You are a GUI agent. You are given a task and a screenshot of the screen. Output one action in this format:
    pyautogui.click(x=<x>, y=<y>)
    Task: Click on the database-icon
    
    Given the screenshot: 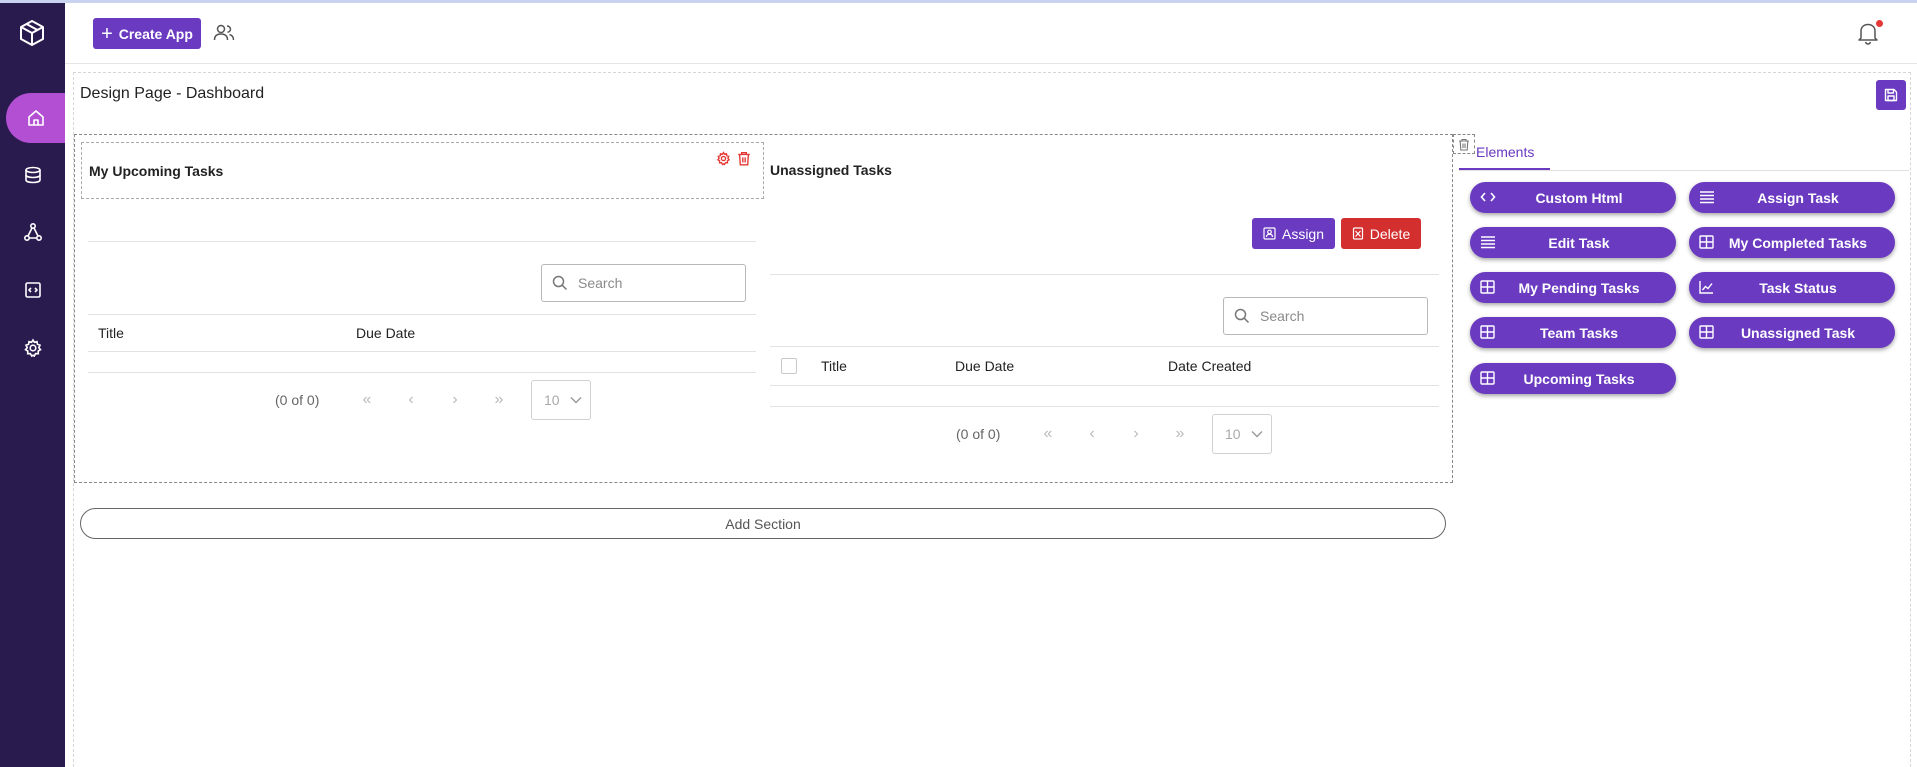 What is the action you would take?
    pyautogui.click(x=32, y=175)
    